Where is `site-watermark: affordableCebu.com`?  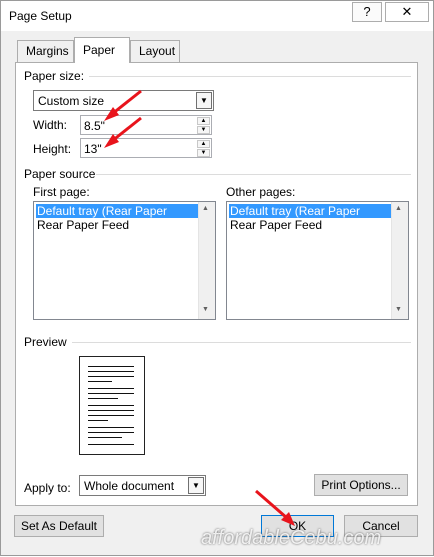
site-watermark: affordableCebu.com is located at coordinates (291, 538).